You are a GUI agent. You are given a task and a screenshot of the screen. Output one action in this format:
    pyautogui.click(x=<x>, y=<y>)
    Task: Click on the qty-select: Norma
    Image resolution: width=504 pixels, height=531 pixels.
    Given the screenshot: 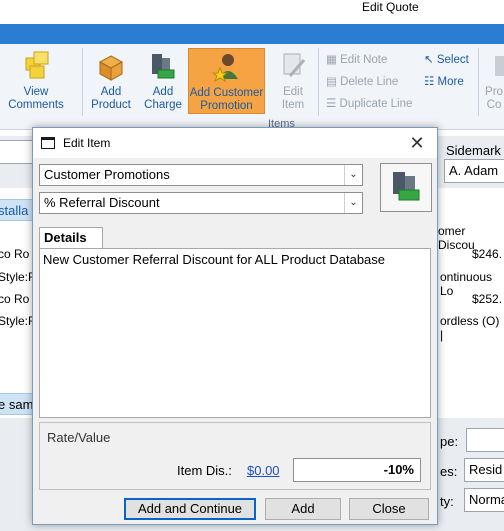 What is the action you would take?
    pyautogui.click(x=484, y=500)
    